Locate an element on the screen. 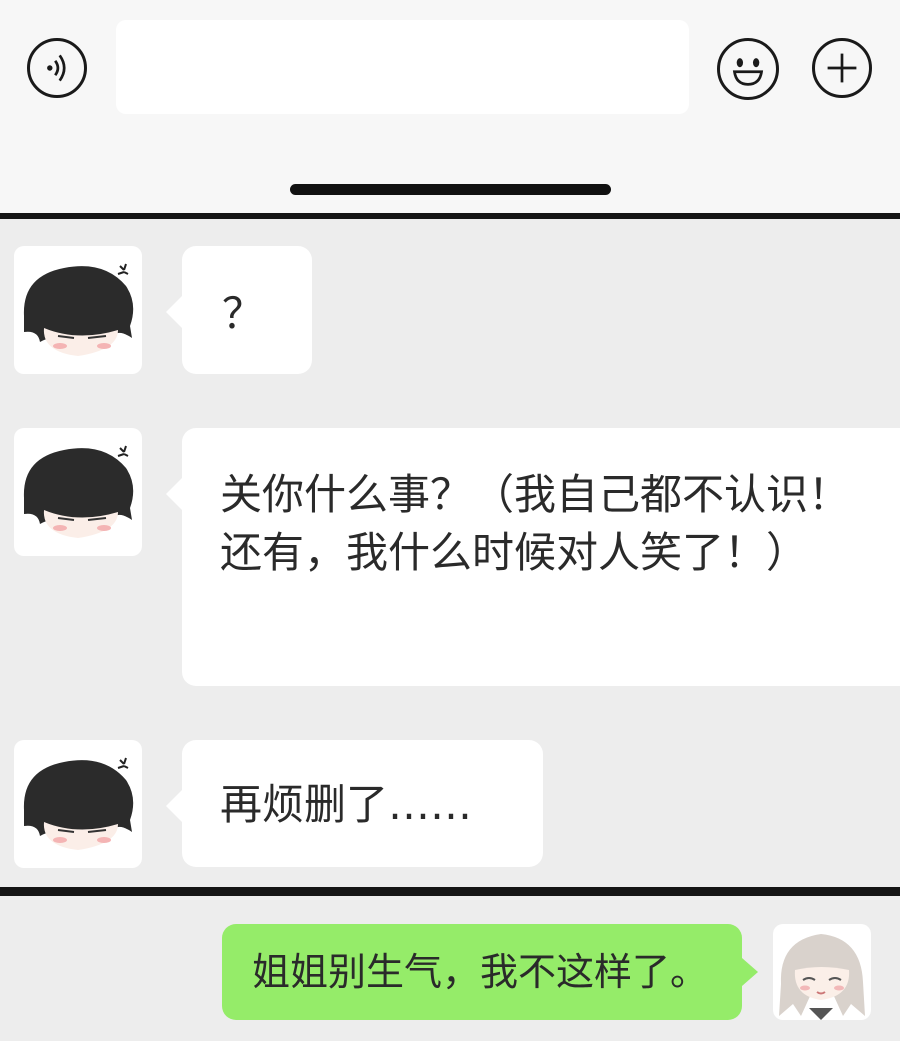 This screenshot has width=900, height=1041. voice-icon is located at coordinates (57, 68).